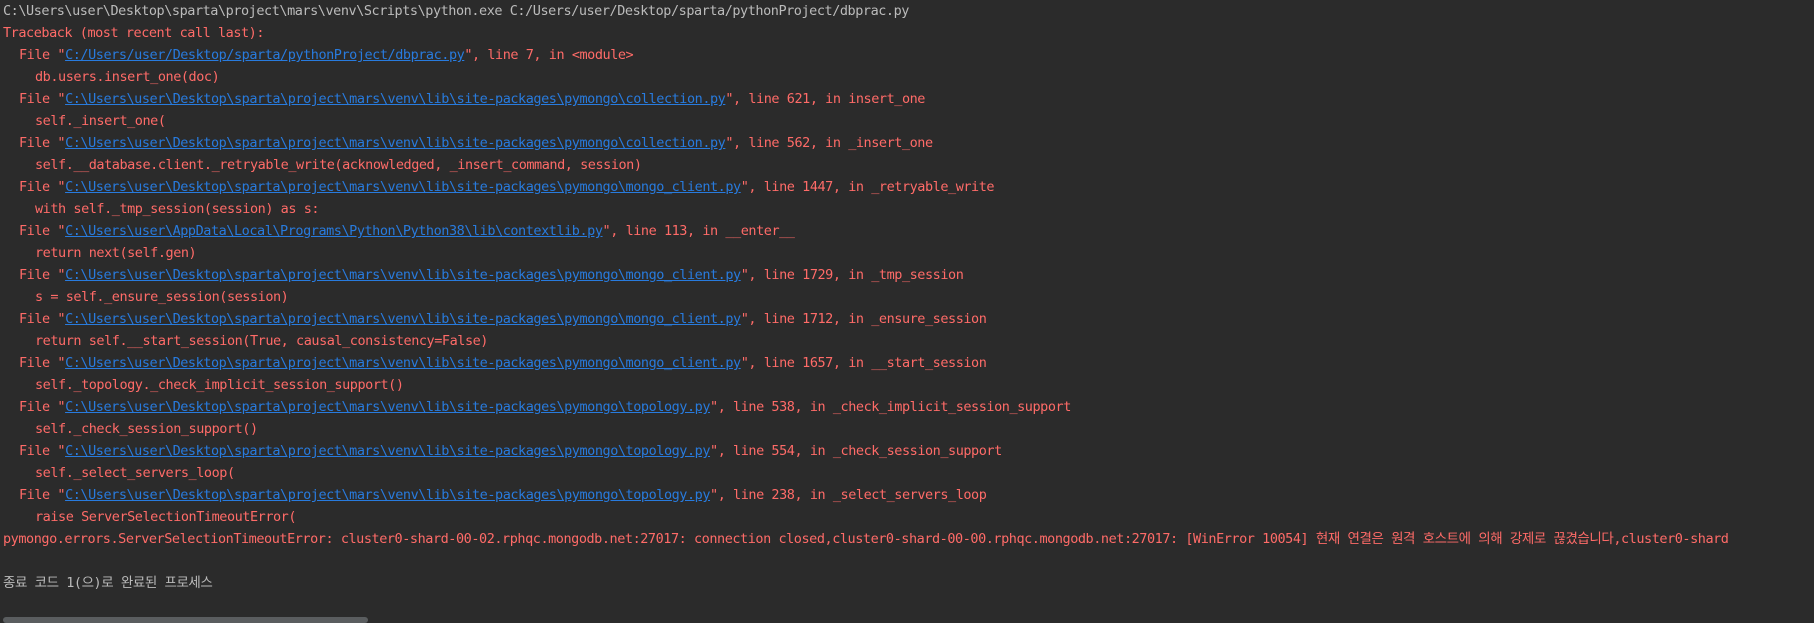 The width and height of the screenshot is (1814, 623). Describe the element at coordinates (134, 33) in the screenshot. I see `traceback-header: Traceback (most recent call last):` at that location.